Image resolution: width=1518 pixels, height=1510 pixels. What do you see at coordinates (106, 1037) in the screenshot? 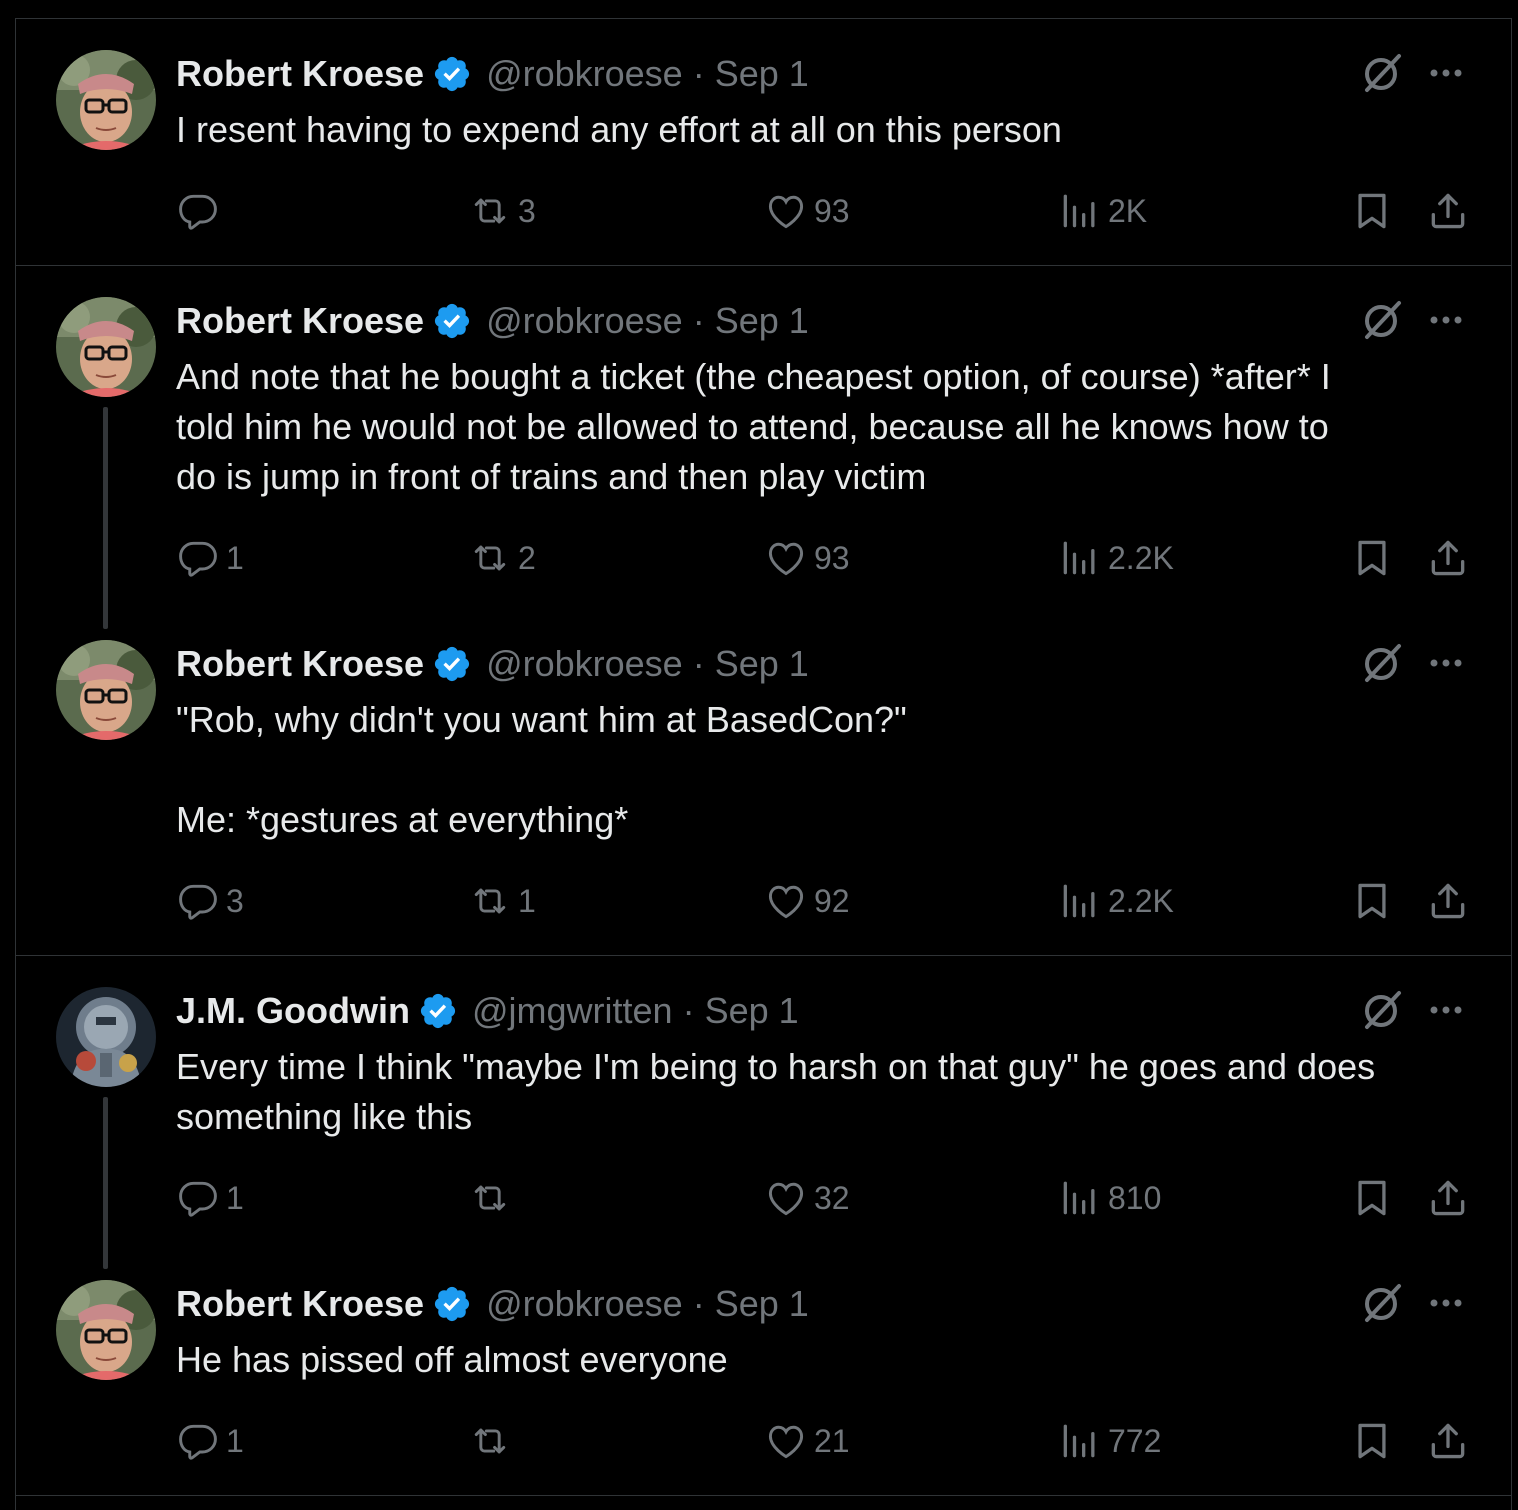
I see `jm-goodwin-avatar` at bounding box center [106, 1037].